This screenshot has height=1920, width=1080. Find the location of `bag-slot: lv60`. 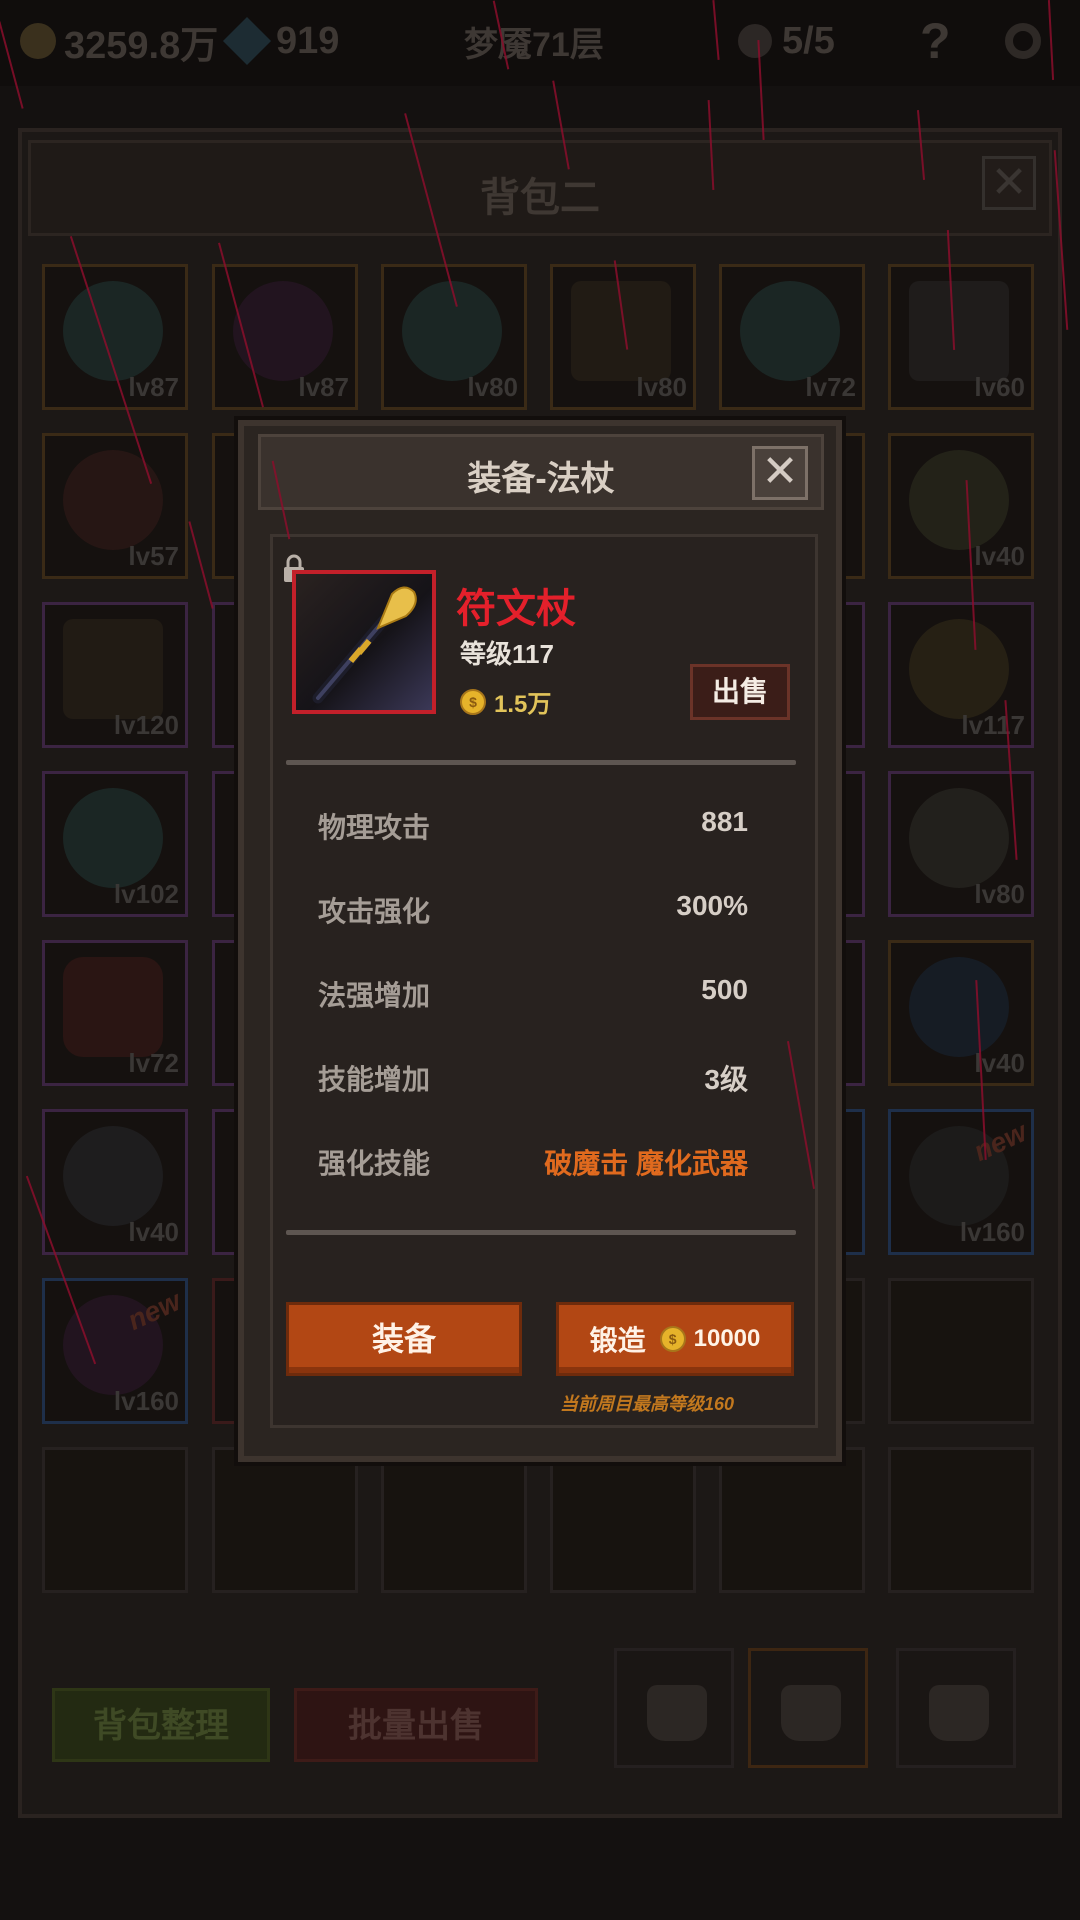

bag-slot: lv60 is located at coordinates (961, 337).